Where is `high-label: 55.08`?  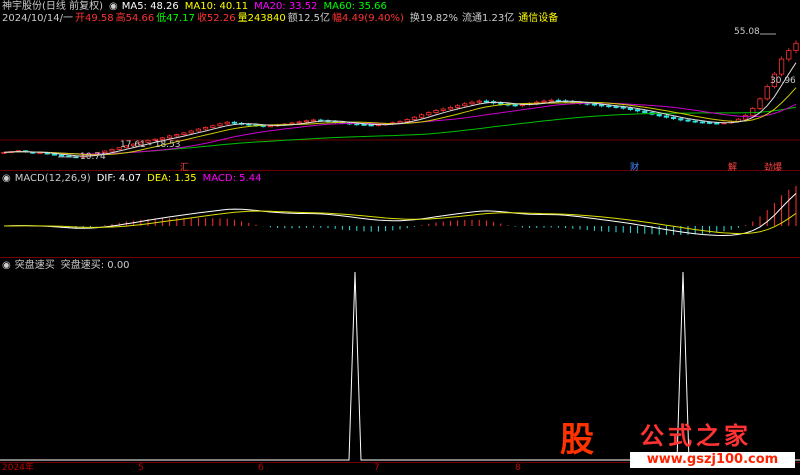
high-label: 55.08 is located at coordinates (747, 32).